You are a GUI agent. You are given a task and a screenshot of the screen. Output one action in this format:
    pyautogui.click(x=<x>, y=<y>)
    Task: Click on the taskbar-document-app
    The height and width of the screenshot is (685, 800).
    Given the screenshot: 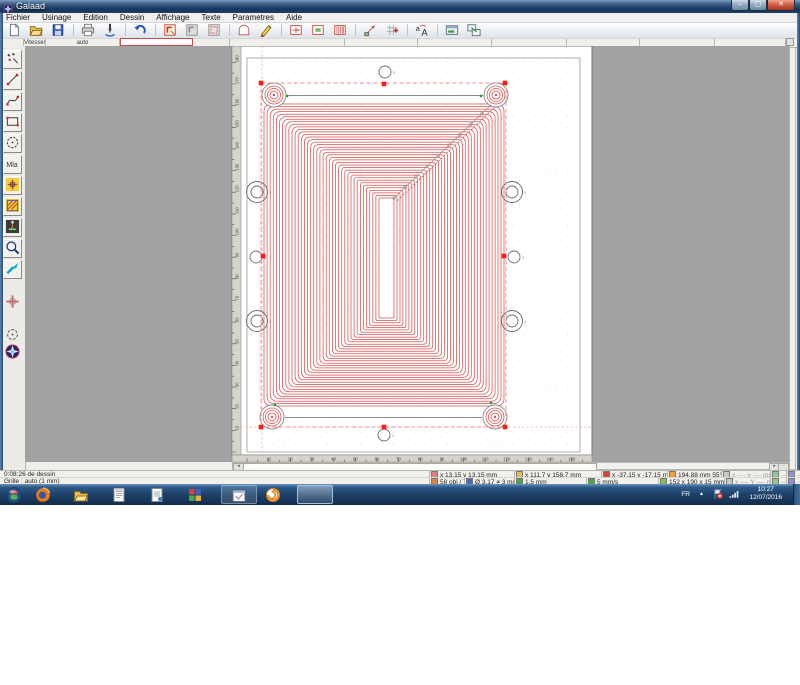 What is the action you would take?
    pyautogui.click(x=119, y=494)
    